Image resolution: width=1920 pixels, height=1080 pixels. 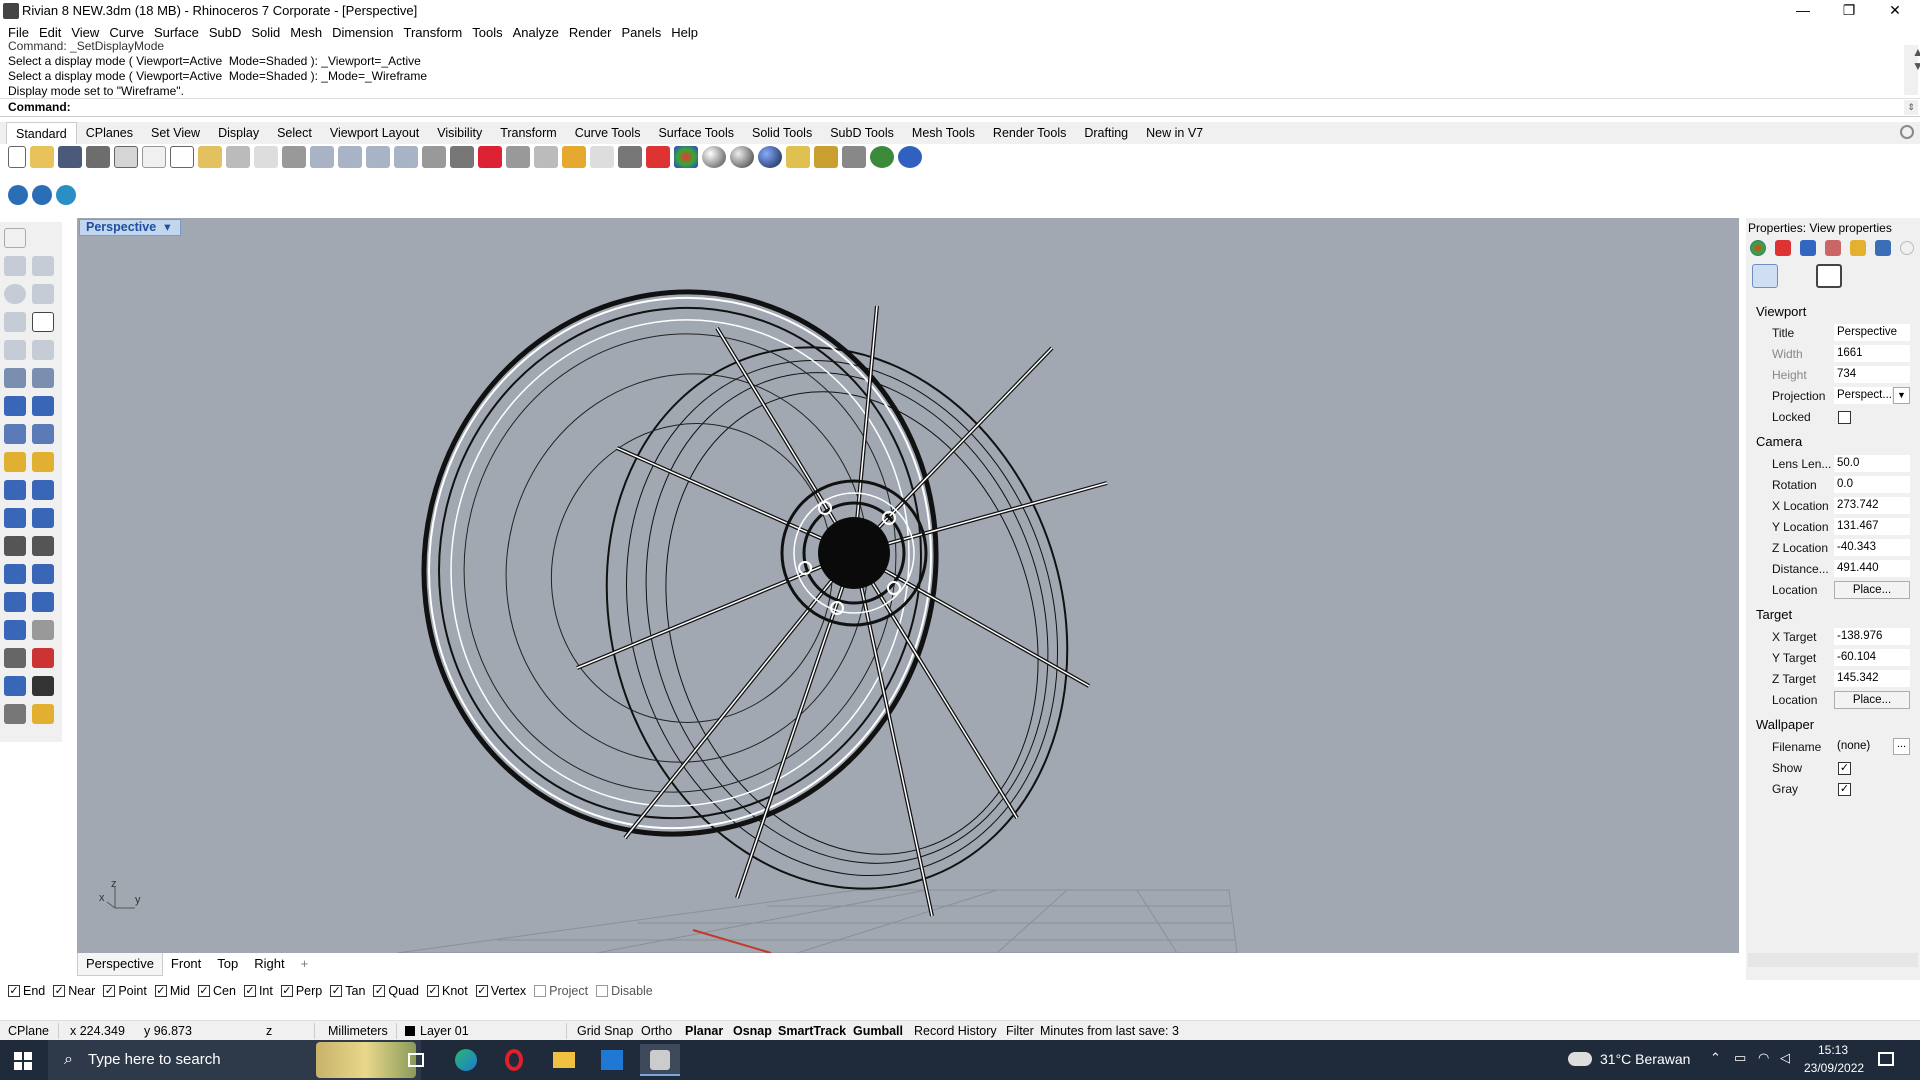 What do you see at coordinates (74, 991) in the screenshot?
I see `osnap-near: ✓ Near` at bounding box center [74, 991].